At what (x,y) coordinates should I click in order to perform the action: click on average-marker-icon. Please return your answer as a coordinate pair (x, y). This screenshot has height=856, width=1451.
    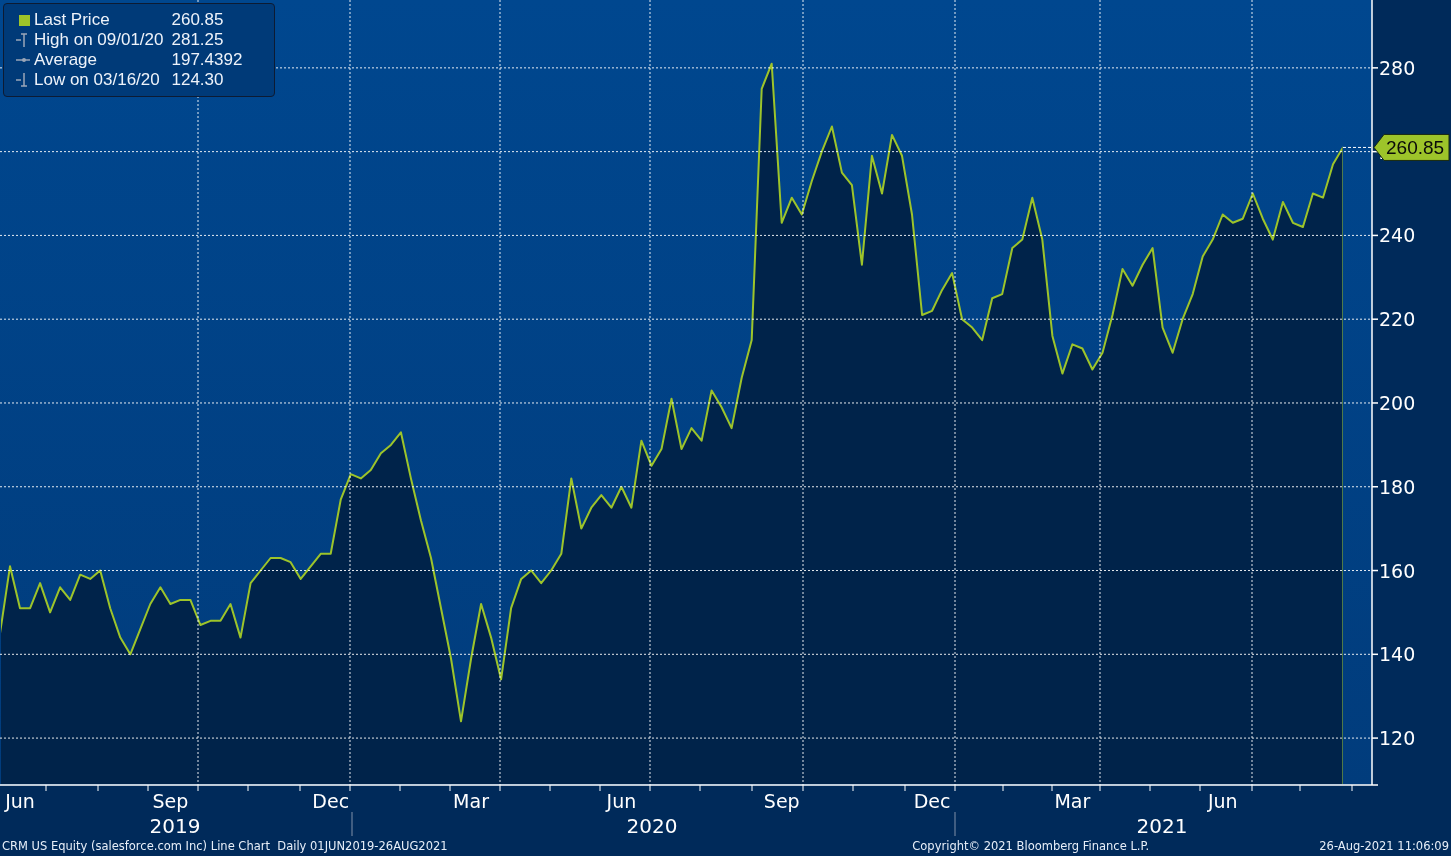
    Looking at the image, I should click on (22, 60).